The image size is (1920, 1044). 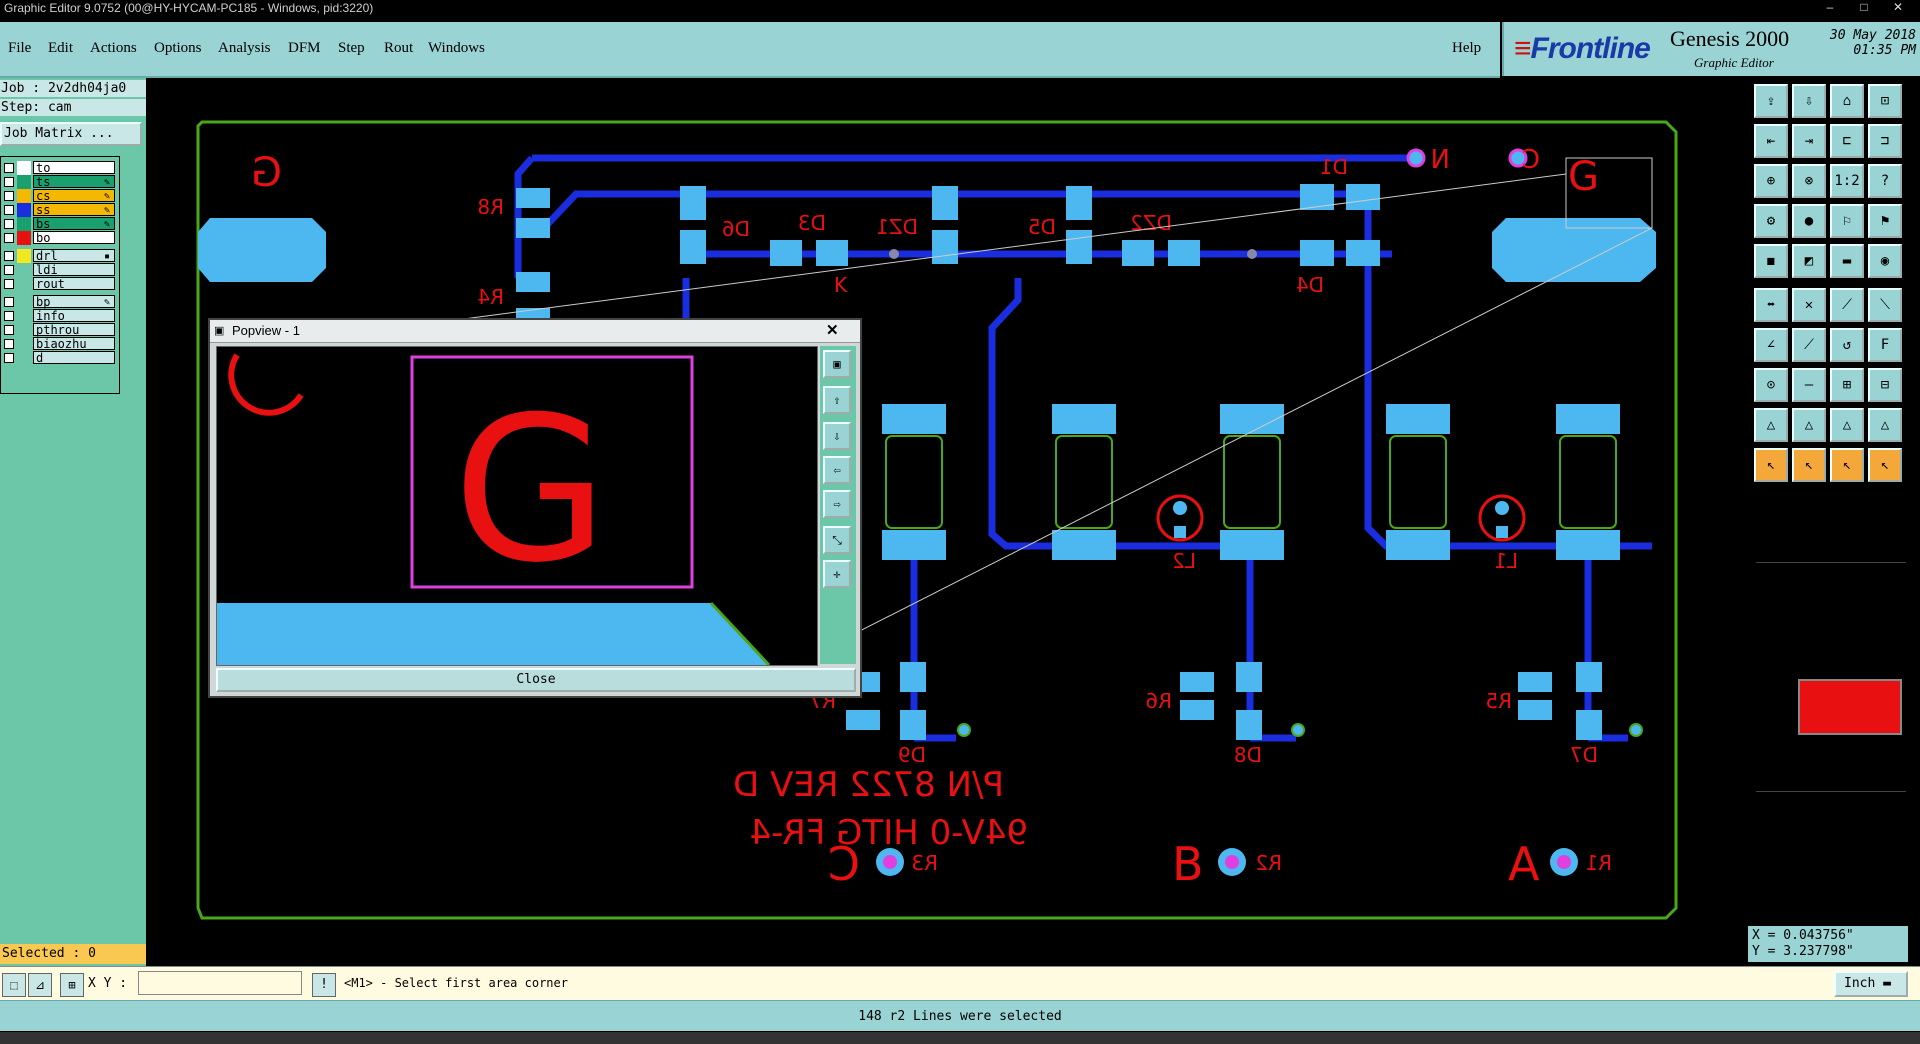 I want to click on tool-button-22-icon: ✕, so click(x=1809, y=305).